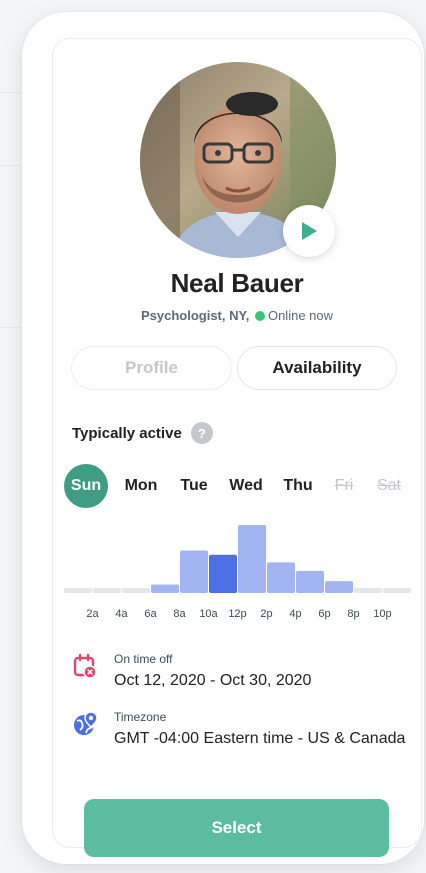 This screenshot has height=873, width=426. Describe the element at coordinates (260, 738) in the screenshot. I see `timezone-value: GMT -04:00 Eastern time - US & Canada` at that location.